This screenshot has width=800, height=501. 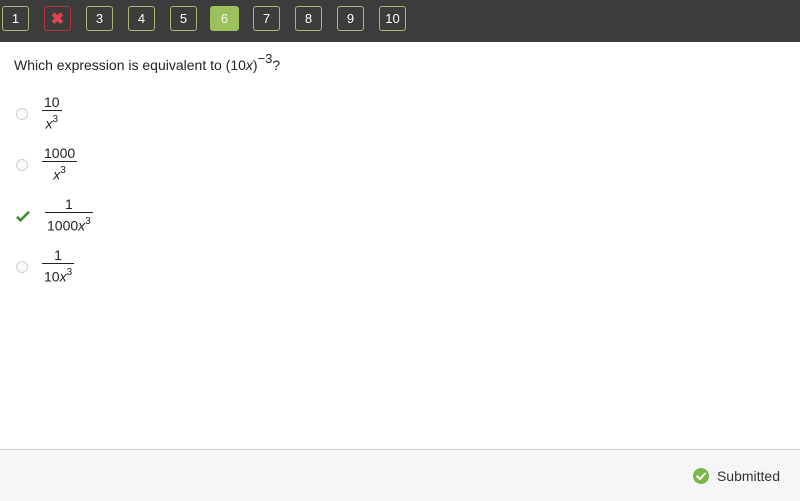 I want to click on answer-option-3-selected, so click(x=23, y=217).